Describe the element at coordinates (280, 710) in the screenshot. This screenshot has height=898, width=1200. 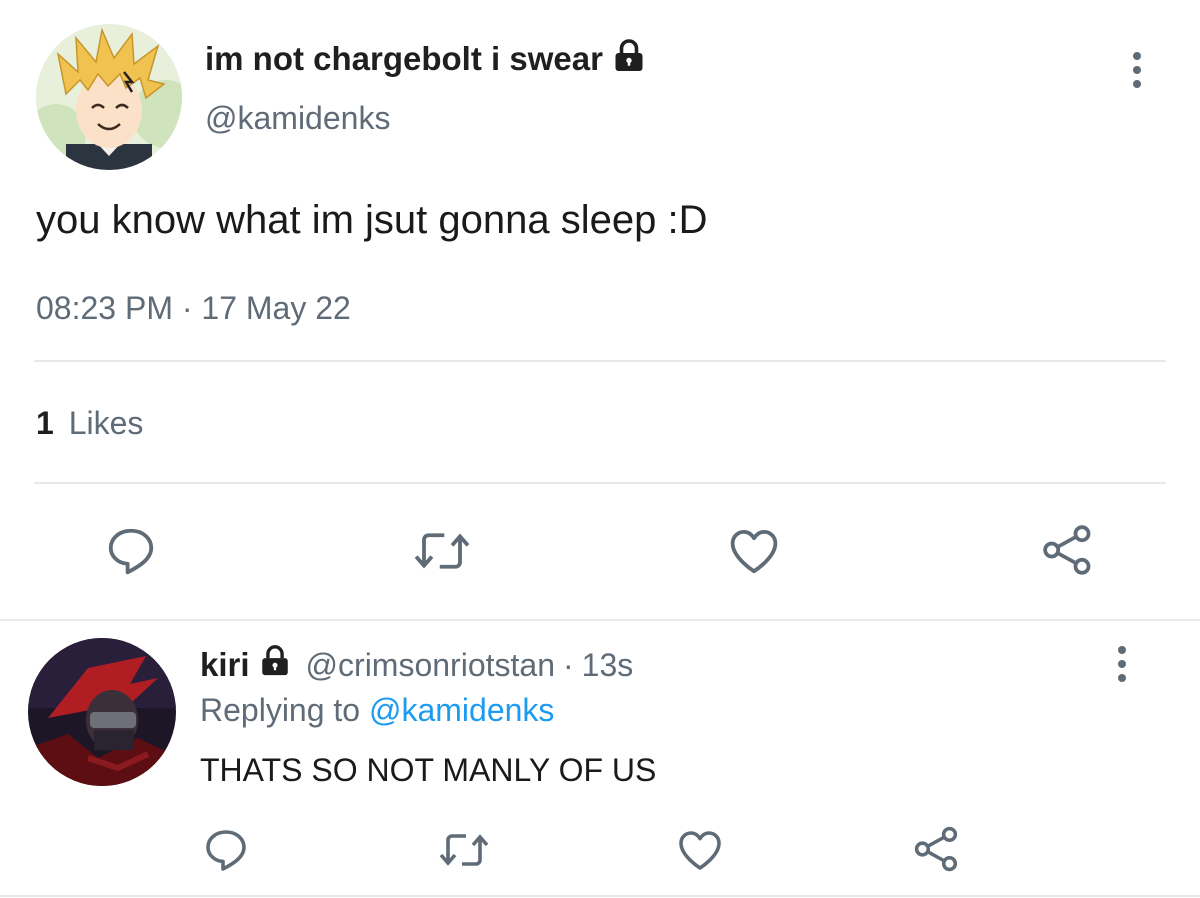
I see `replying-to-label: Replying to` at that location.